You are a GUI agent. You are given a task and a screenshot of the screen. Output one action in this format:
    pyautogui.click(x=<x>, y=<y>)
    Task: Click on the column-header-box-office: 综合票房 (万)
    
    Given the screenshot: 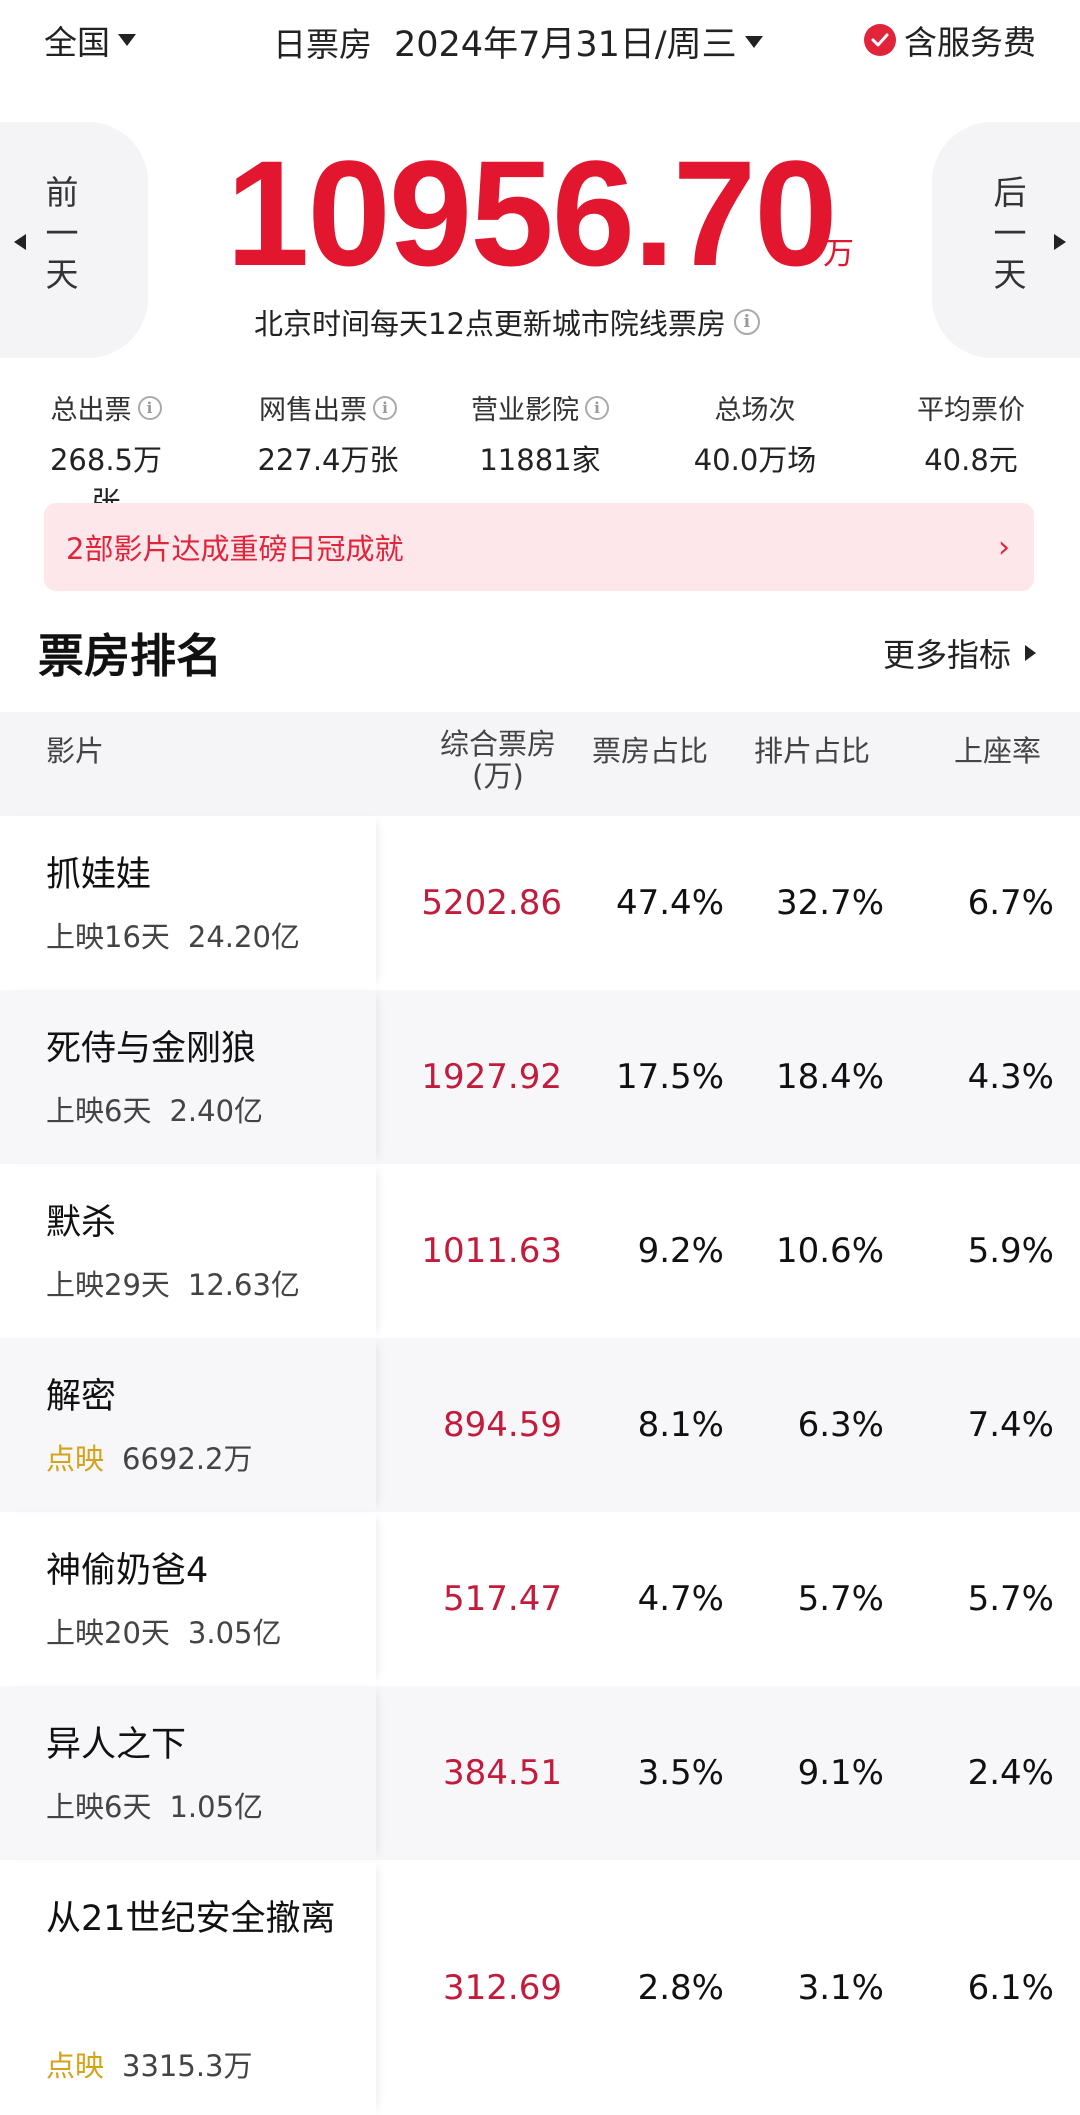 What is the action you would take?
    pyautogui.click(x=498, y=760)
    